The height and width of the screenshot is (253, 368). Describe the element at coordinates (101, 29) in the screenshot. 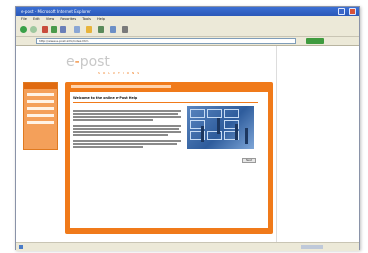

I see `history-icon` at that location.